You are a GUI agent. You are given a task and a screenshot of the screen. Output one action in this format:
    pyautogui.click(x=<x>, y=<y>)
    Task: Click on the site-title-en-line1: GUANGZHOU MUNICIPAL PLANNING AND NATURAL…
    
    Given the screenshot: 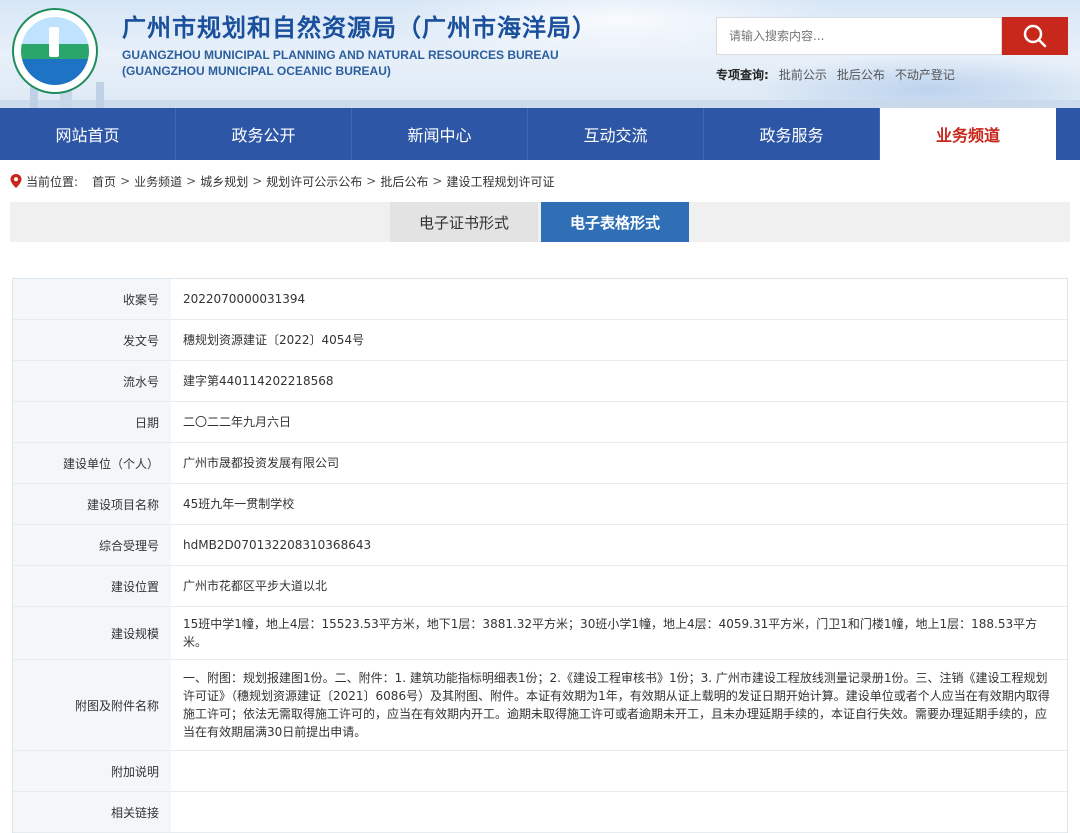 What is the action you would take?
    pyautogui.click(x=340, y=55)
    